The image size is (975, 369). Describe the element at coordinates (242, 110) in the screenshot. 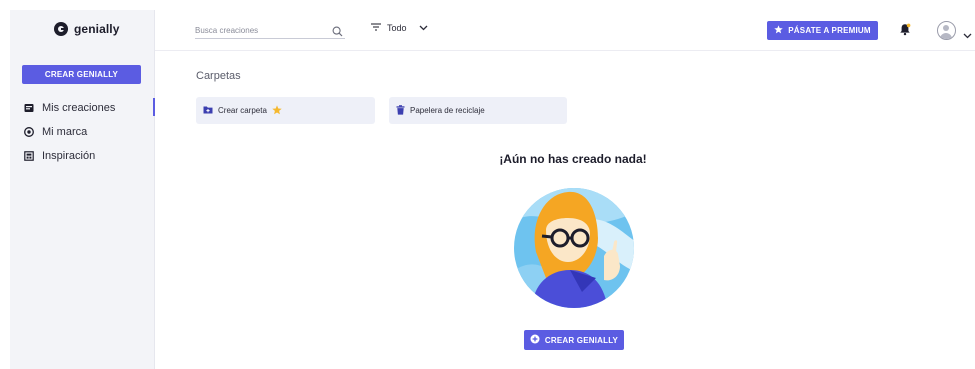

I see `create-folder-label: Crear carpeta` at that location.